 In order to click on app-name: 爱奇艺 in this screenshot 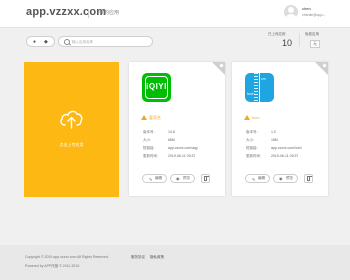, I will do `click(155, 117)`.